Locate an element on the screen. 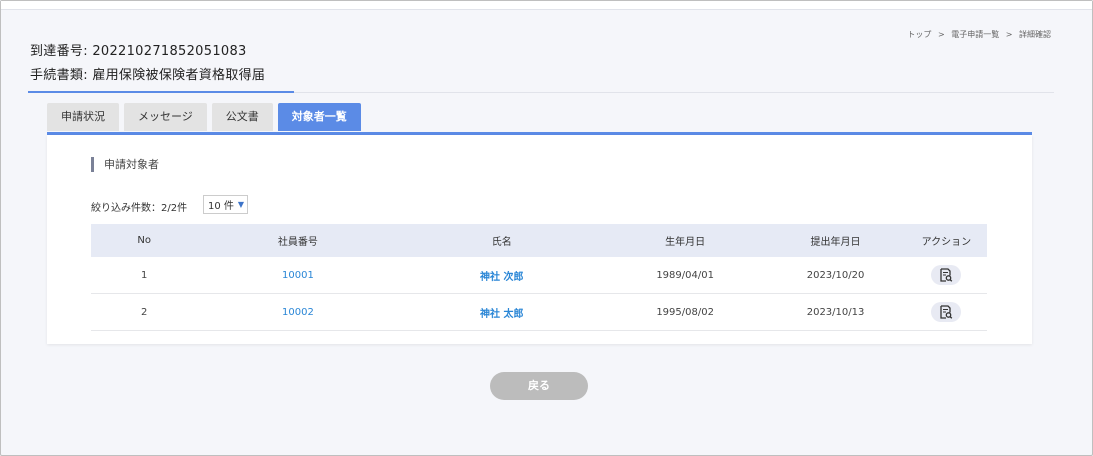 The height and width of the screenshot is (456, 1093). table-row: 1 10001 神社 次郎 1989/04/01 2023/10/20 is located at coordinates (539, 275).